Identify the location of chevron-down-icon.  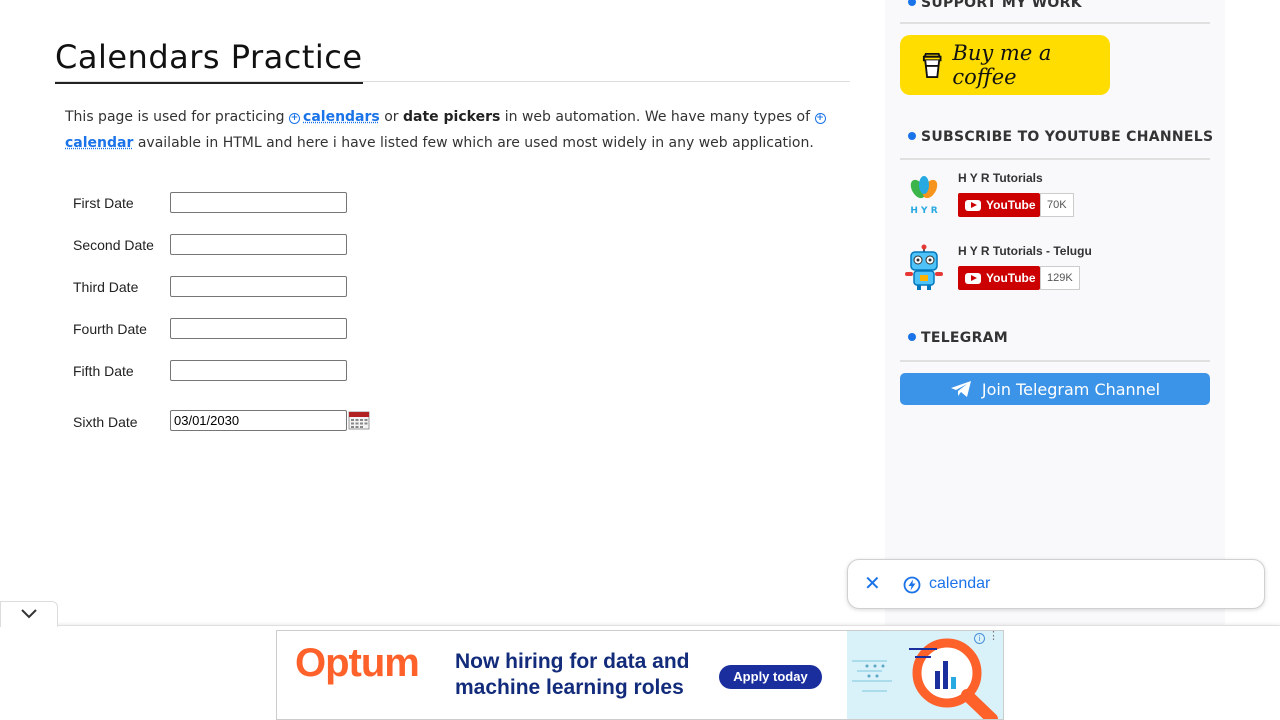
(29, 614).